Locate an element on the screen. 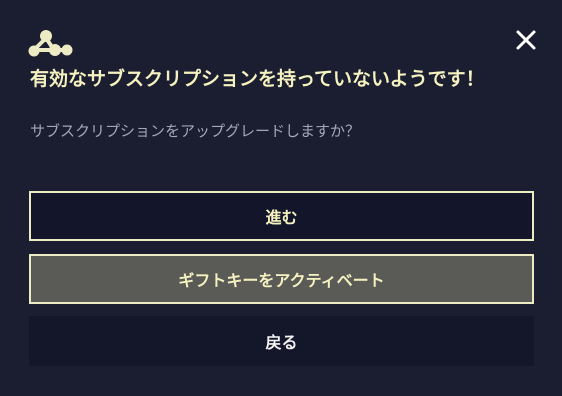 This screenshot has height=396, width=562. close-button is located at coordinates (526, 40).